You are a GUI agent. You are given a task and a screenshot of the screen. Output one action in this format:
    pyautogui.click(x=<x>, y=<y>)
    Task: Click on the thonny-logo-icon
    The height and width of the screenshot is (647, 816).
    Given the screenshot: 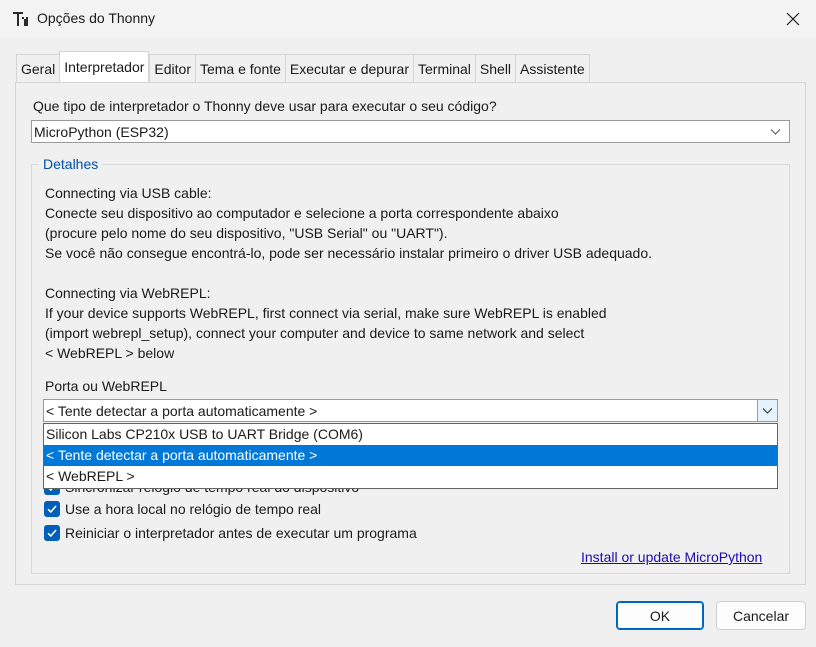 What is the action you would take?
    pyautogui.click(x=20, y=19)
    